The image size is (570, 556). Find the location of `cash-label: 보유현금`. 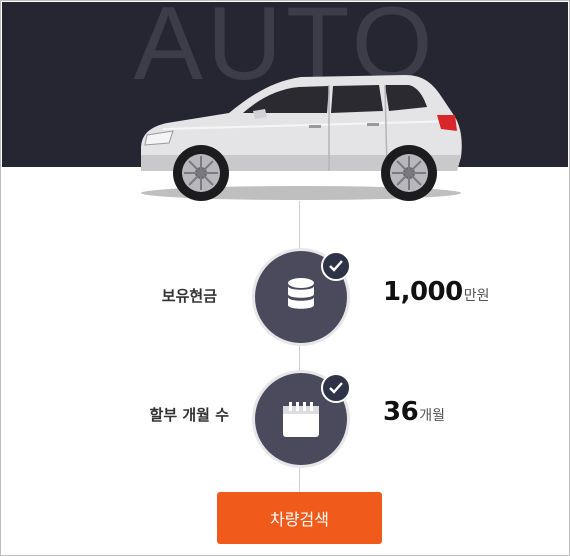

cash-label: 보유현금 is located at coordinates (189, 296).